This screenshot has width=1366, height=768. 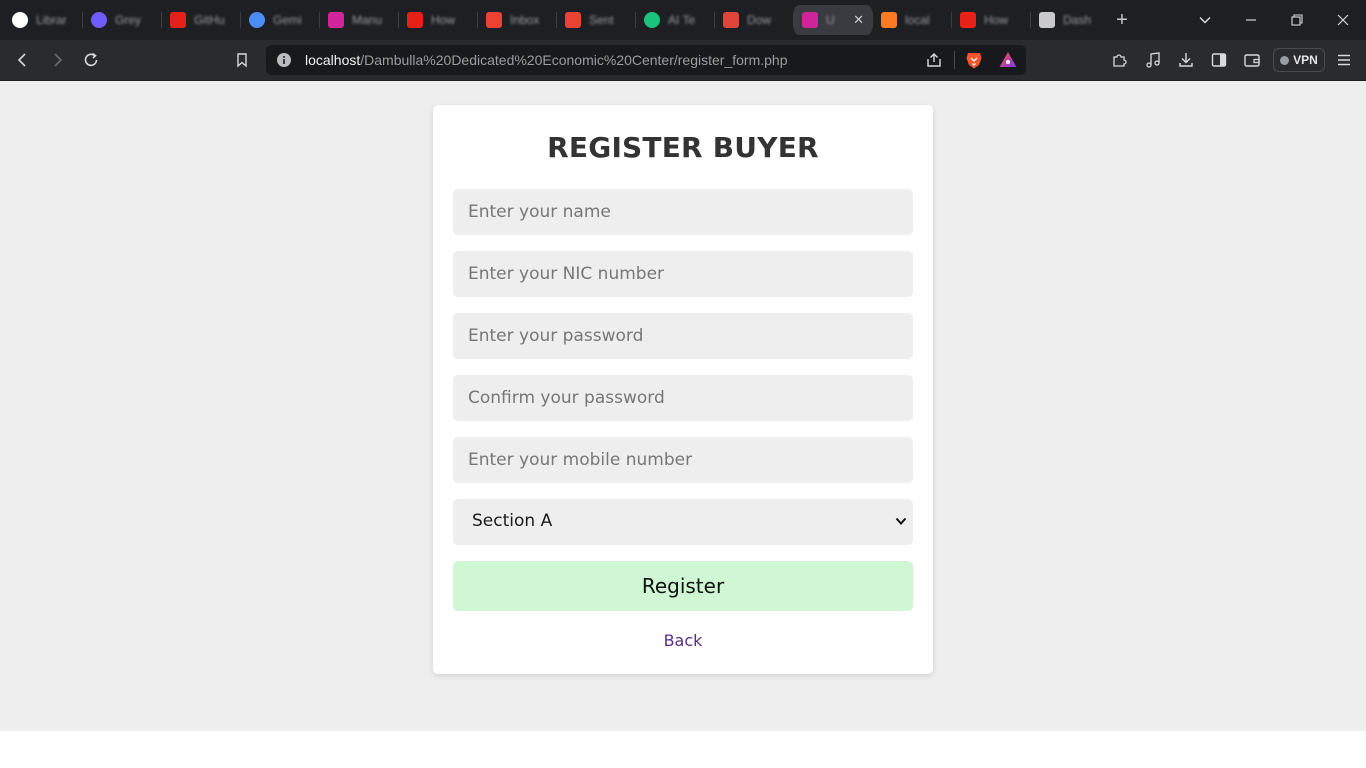 I want to click on browser-tab: AI Te, so click(x=675, y=20).